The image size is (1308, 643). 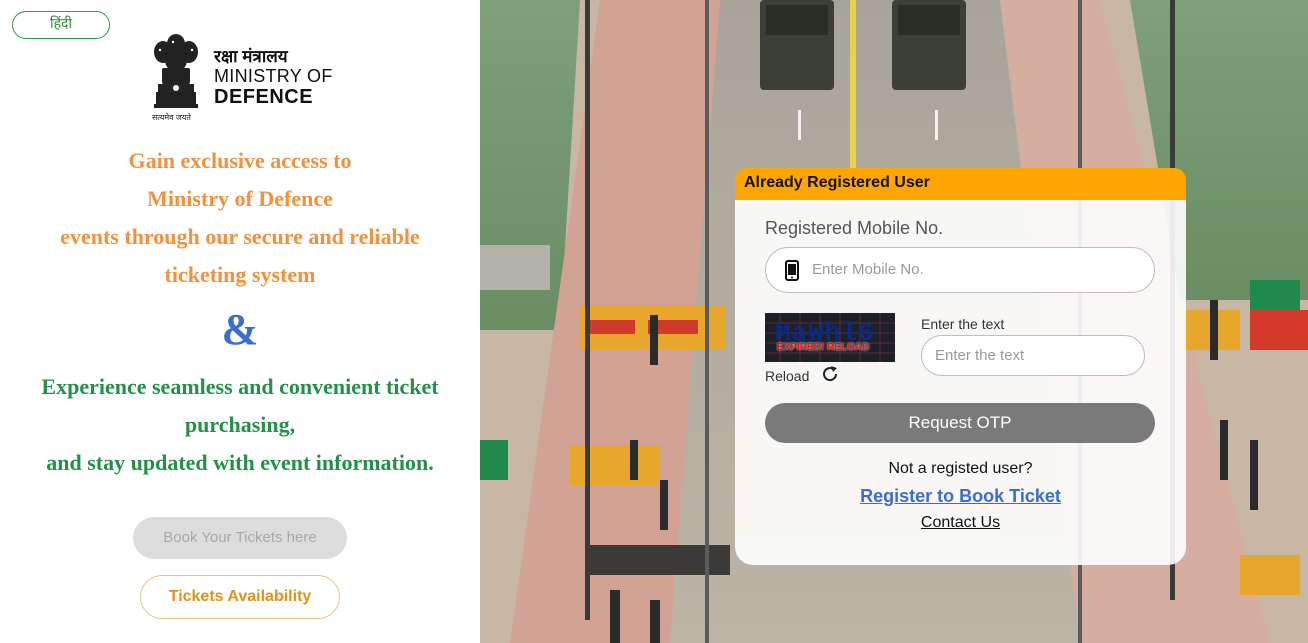 What do you see at coordinates (787, 376) in the screenshot?
I see `reload-label: Reload` at bounding box center [787, 376].